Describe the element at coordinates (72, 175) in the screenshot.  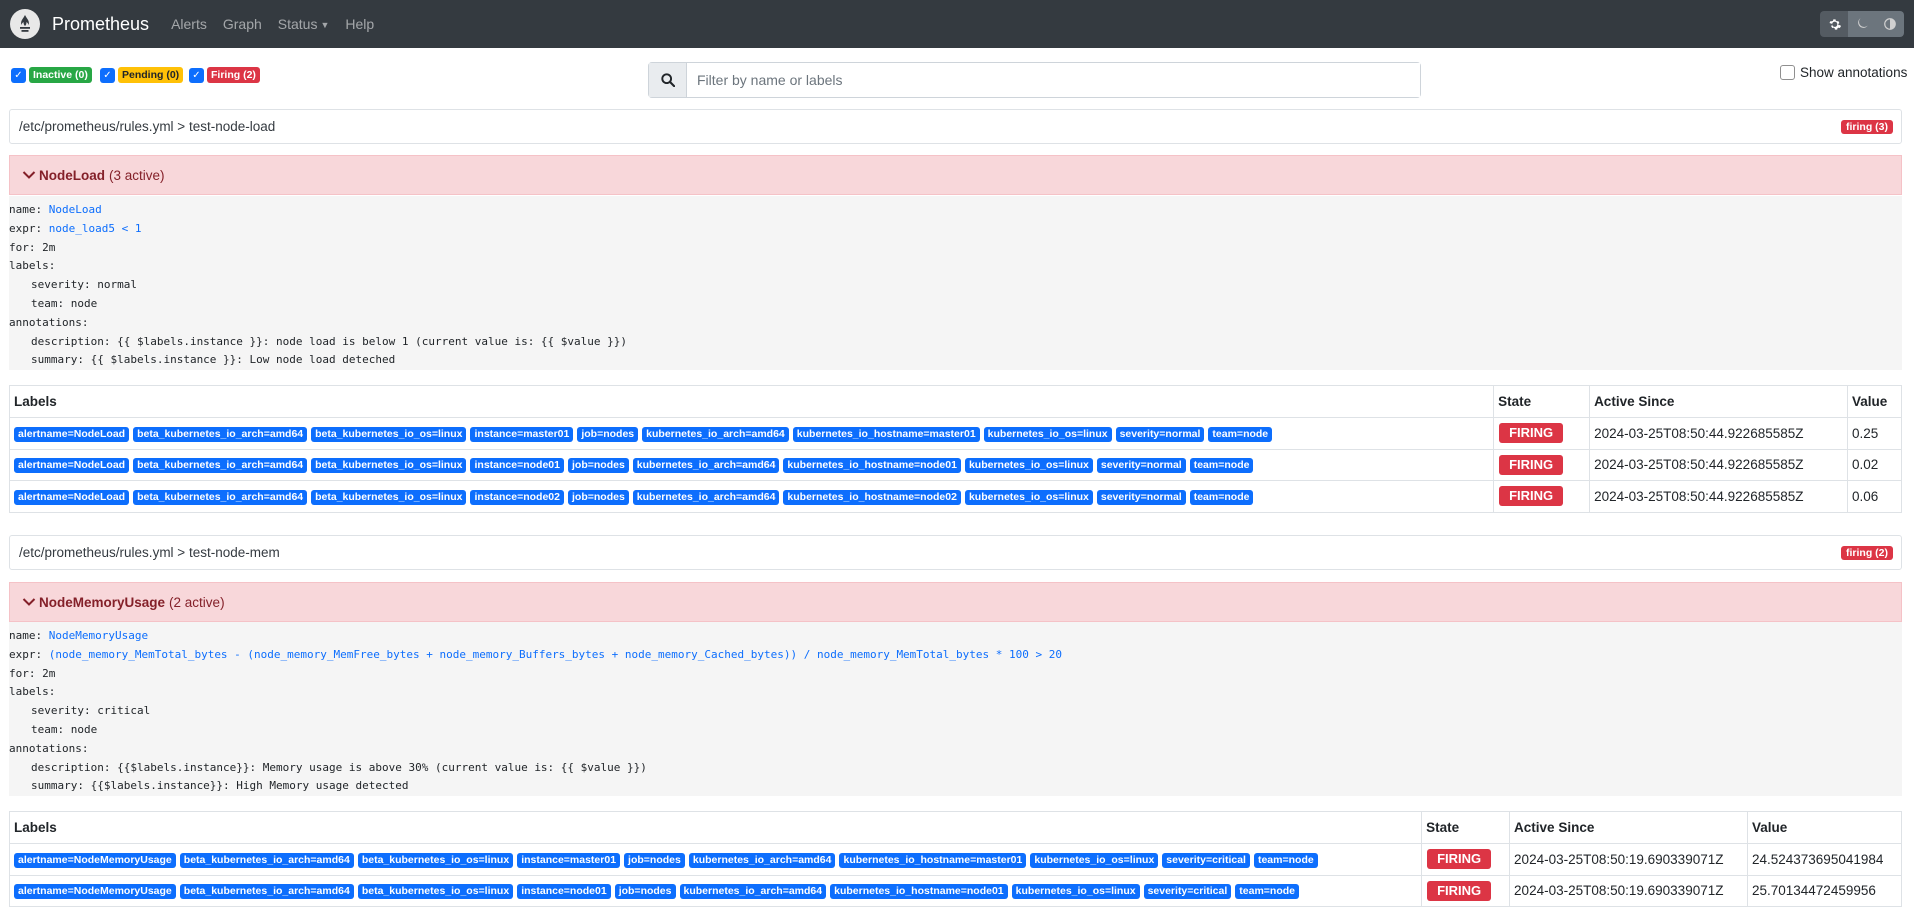
I see `rule-name: NodeLoad` at that location.